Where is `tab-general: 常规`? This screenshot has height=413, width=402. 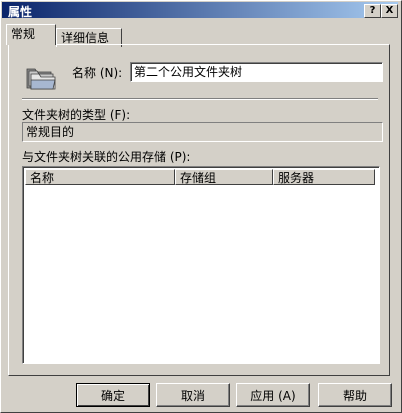
tab-general: 常规 is located at coordinates (31, 34).